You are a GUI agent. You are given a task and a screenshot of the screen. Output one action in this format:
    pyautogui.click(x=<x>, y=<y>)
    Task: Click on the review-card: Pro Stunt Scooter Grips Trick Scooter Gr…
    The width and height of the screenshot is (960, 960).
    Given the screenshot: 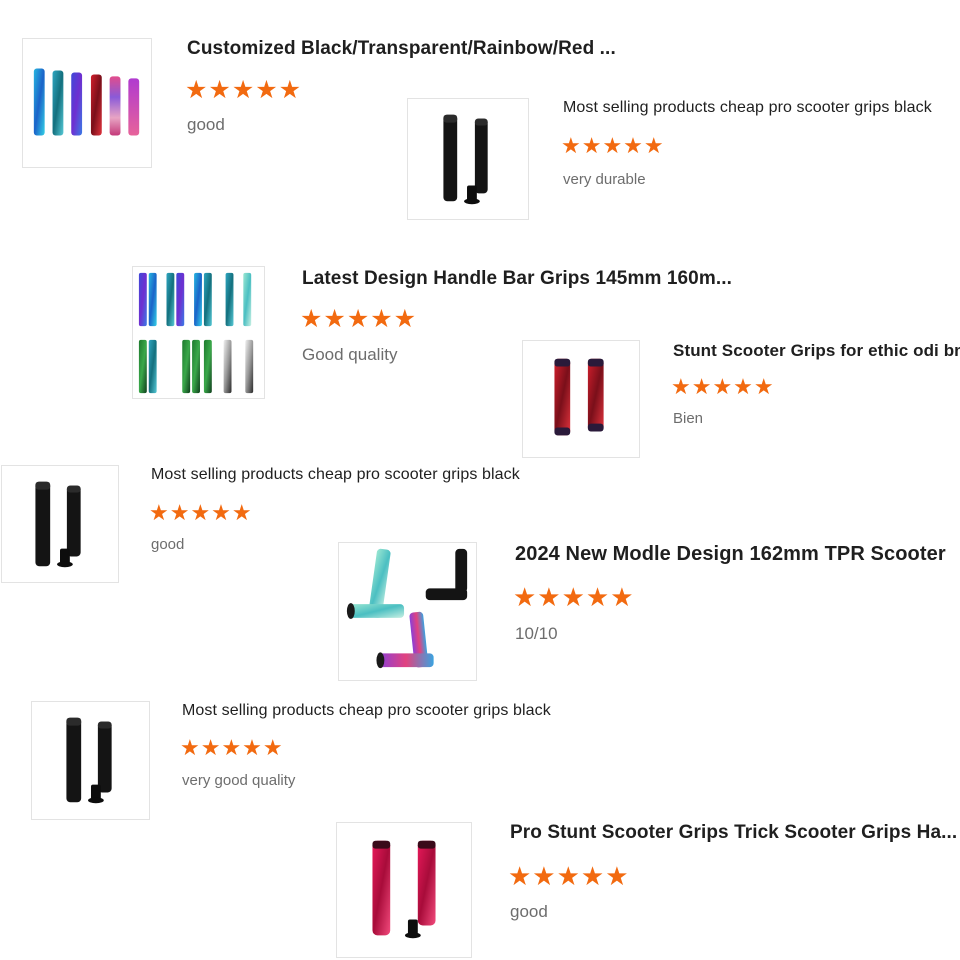 What is the action you would take?
    pyautogui.click(x=648, y=891)
    